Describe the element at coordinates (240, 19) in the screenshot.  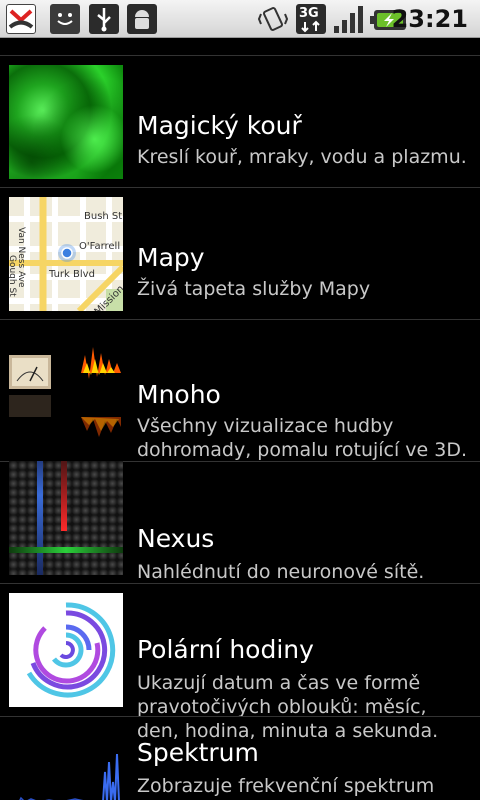
I see `status-bar: 3G 23:21` at that location.